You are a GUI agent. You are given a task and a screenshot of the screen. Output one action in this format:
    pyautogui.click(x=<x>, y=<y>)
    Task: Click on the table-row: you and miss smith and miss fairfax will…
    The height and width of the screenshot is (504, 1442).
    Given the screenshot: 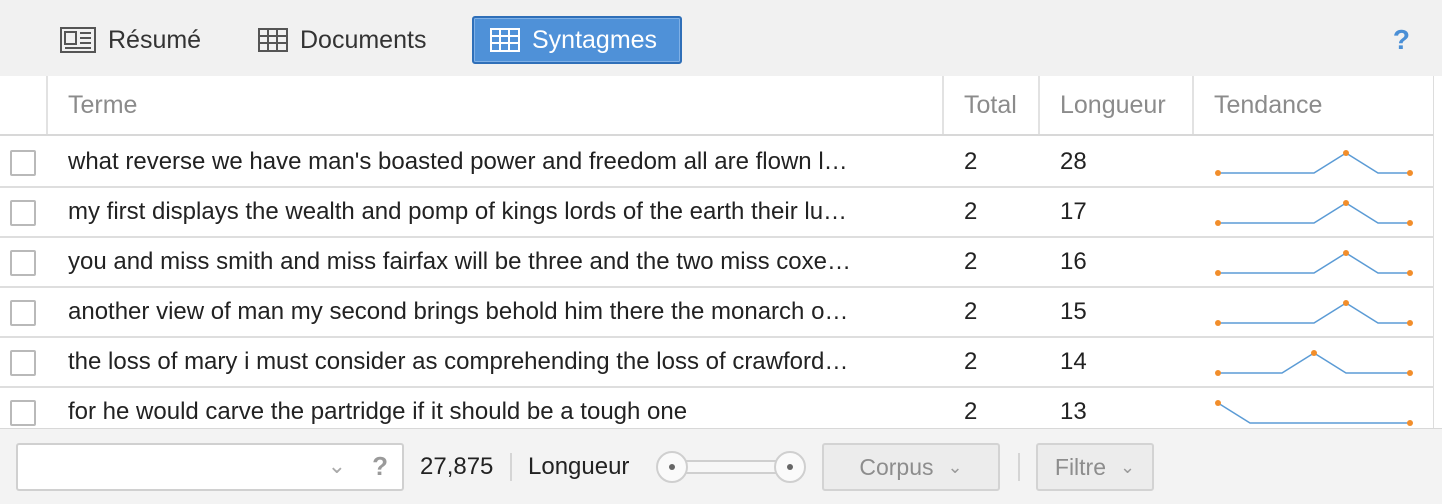 What is the action you would take?
    pyautogui.click(x=716, y=263)
    